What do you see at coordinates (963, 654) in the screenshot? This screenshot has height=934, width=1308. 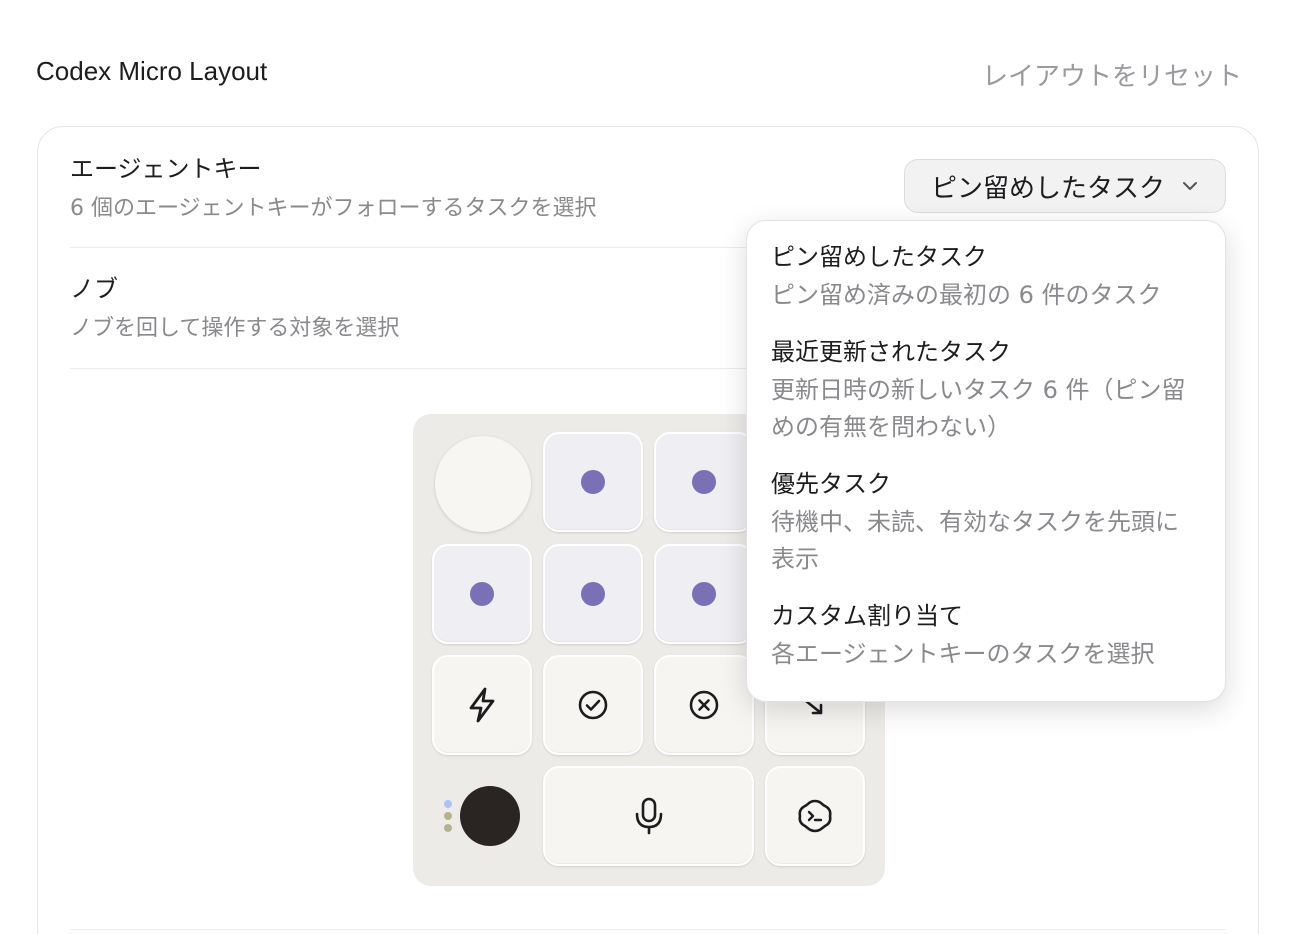 I see `menu-option-description: 各エージェントキーのタスクを選択` at bounding box center [963, 654].